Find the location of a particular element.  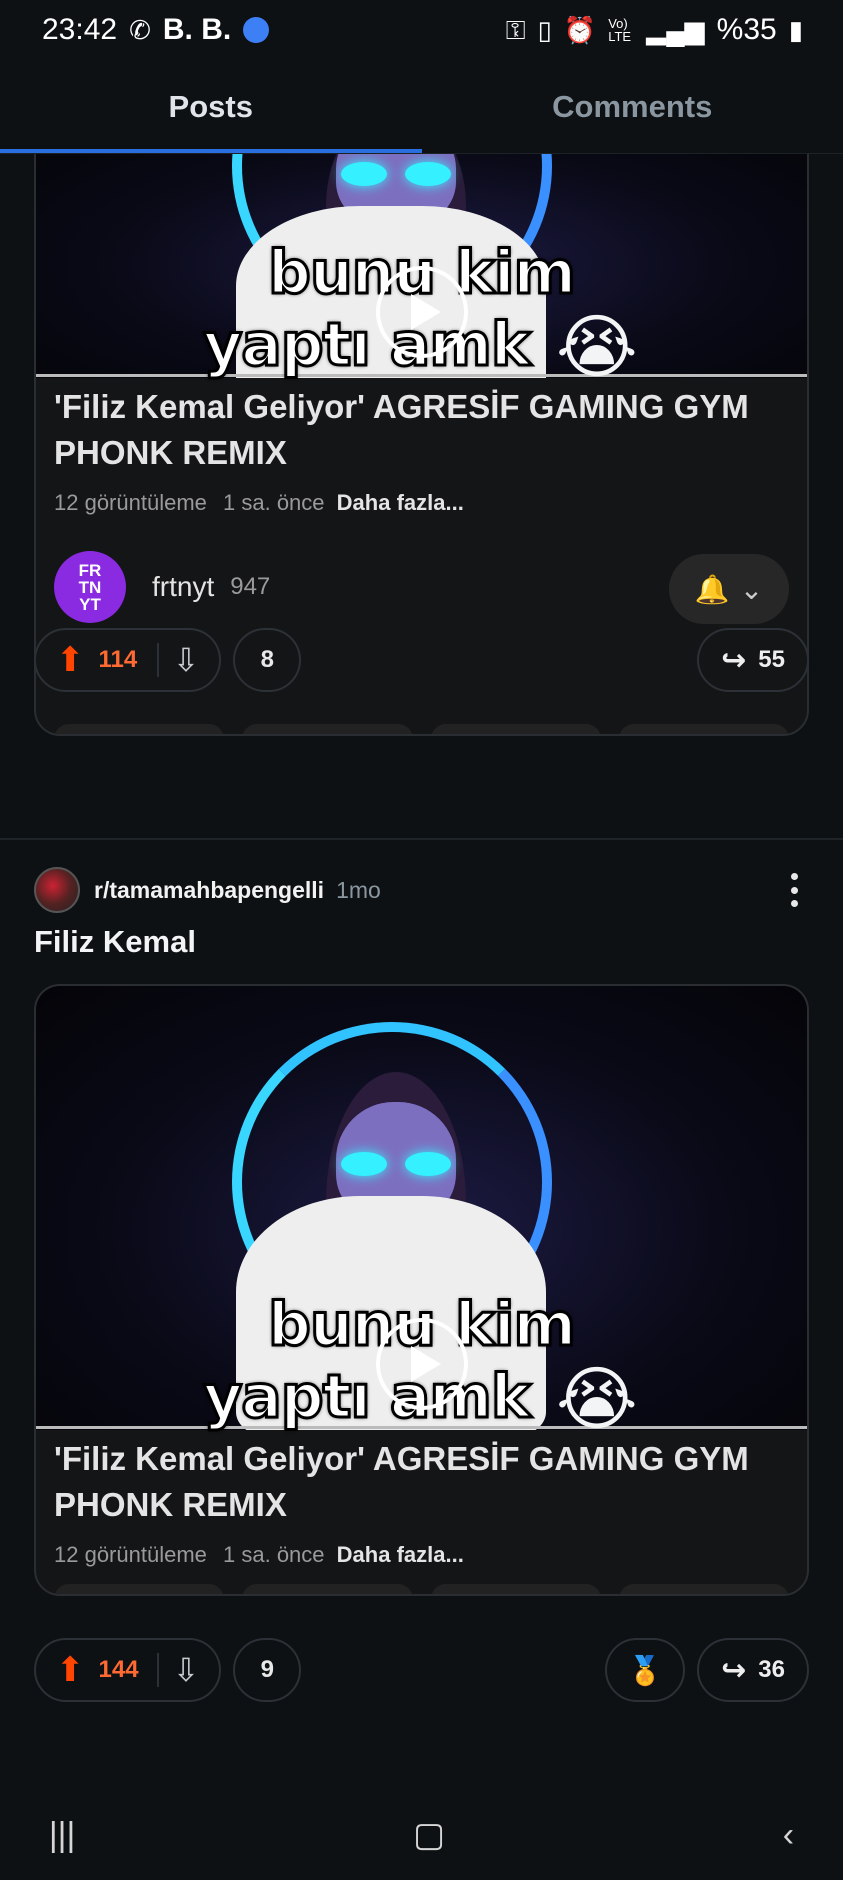

signal-icon: ▂▄▆ is located at coordinates (675, 30).